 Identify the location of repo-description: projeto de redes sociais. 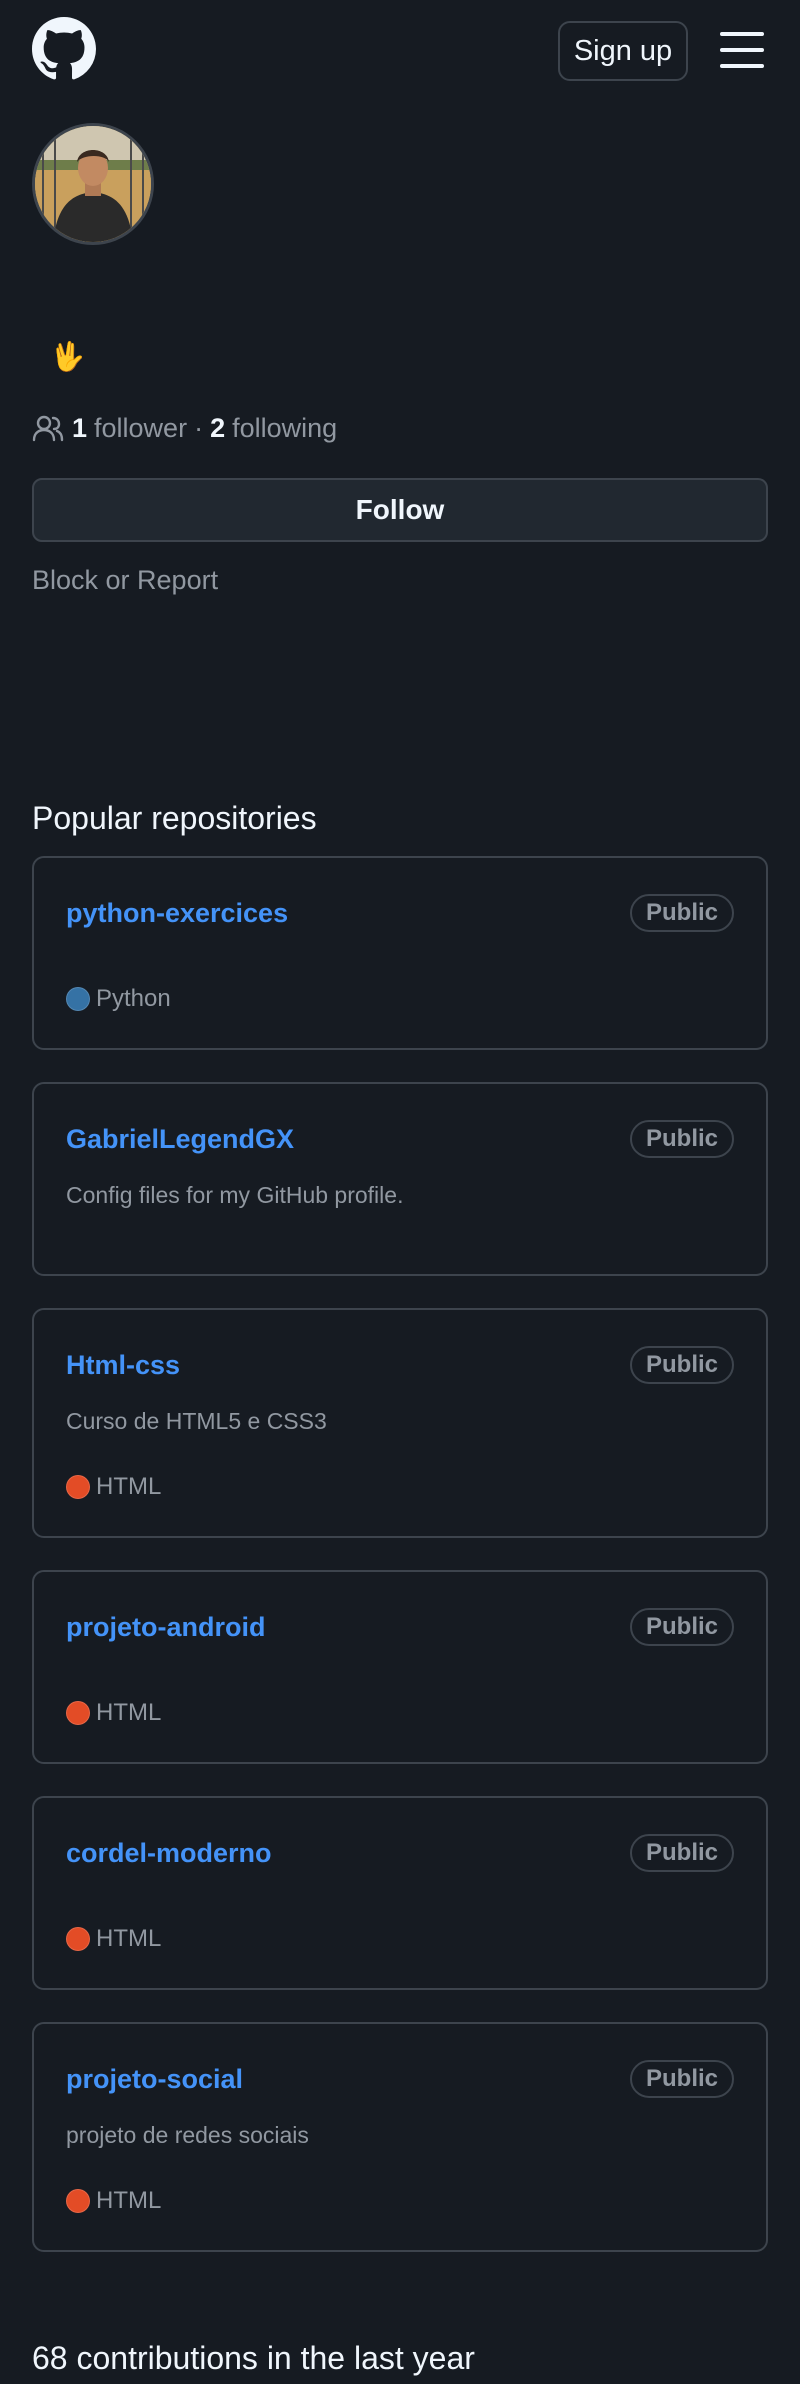
(187, 2135).